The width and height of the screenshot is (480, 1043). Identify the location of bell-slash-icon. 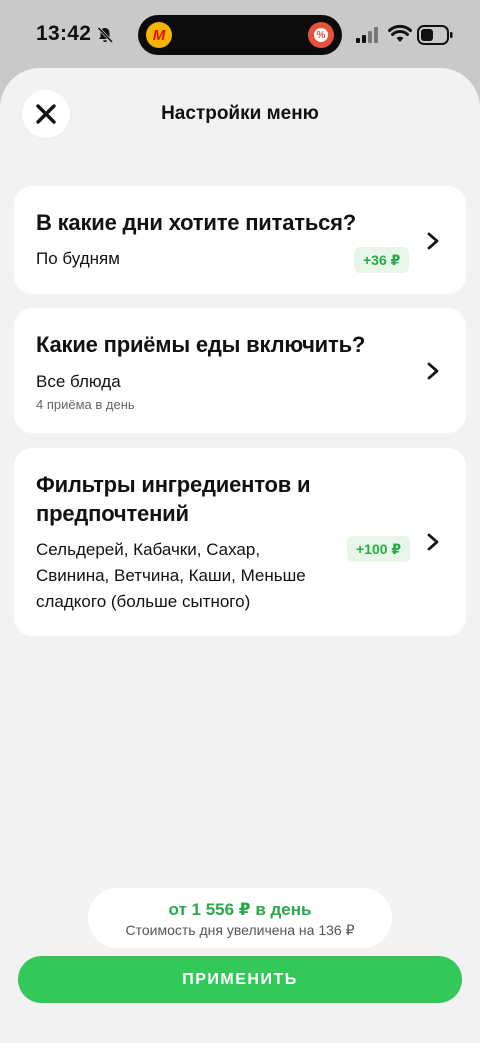
(105, 35).